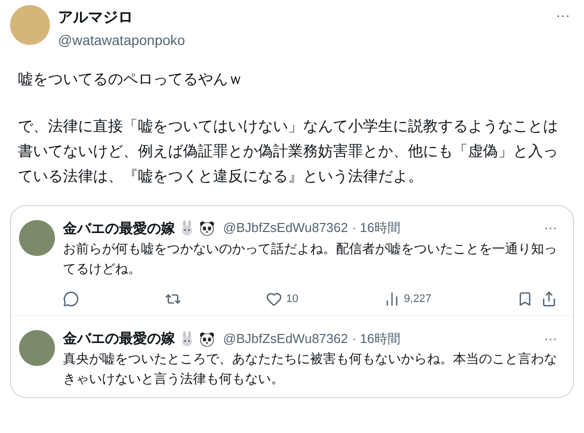  Describe the element at coordinates (274, 298) in the screenshot. I see `like-icon` at that location.